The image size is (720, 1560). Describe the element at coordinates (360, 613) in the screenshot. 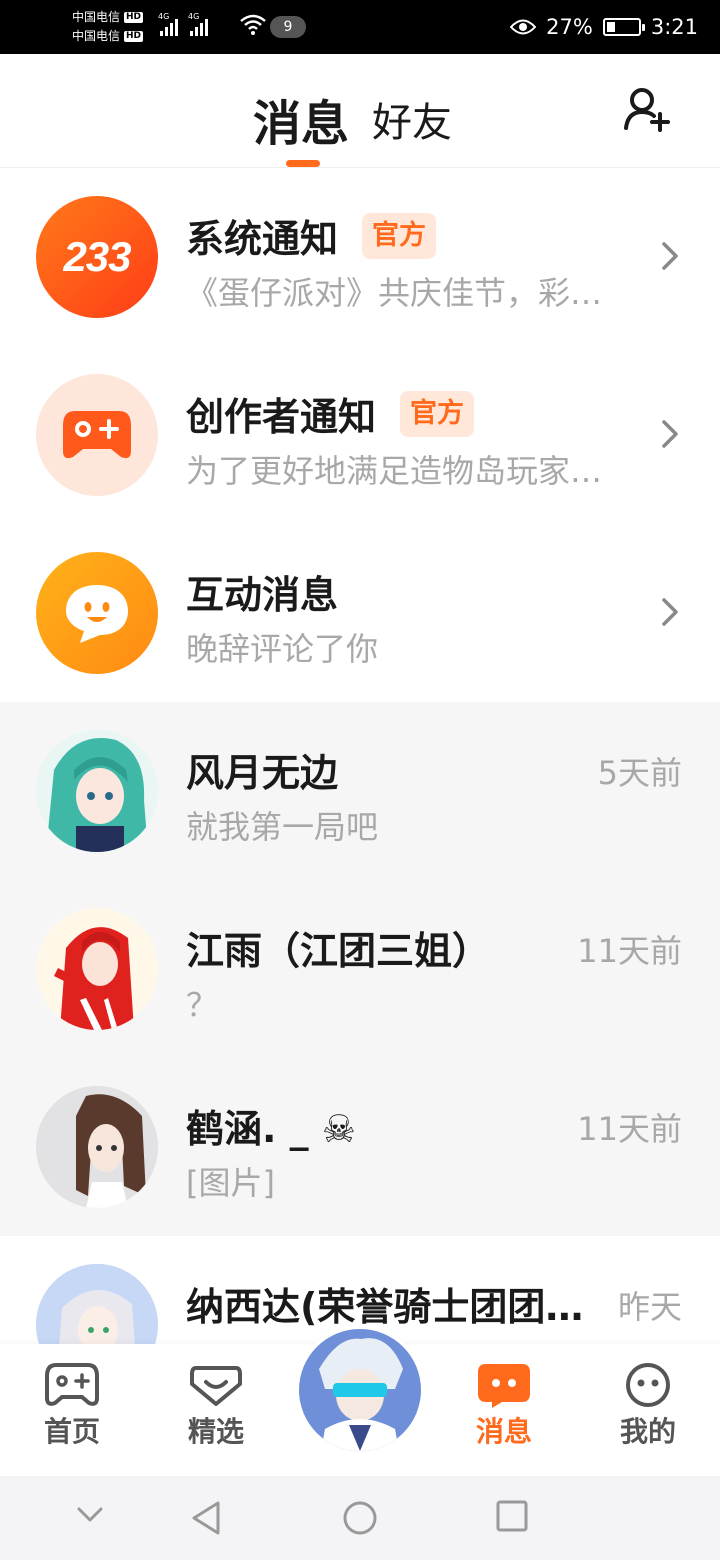

I see `interaction-messages-row: 互动消息 晚辞评论了你` at that location.